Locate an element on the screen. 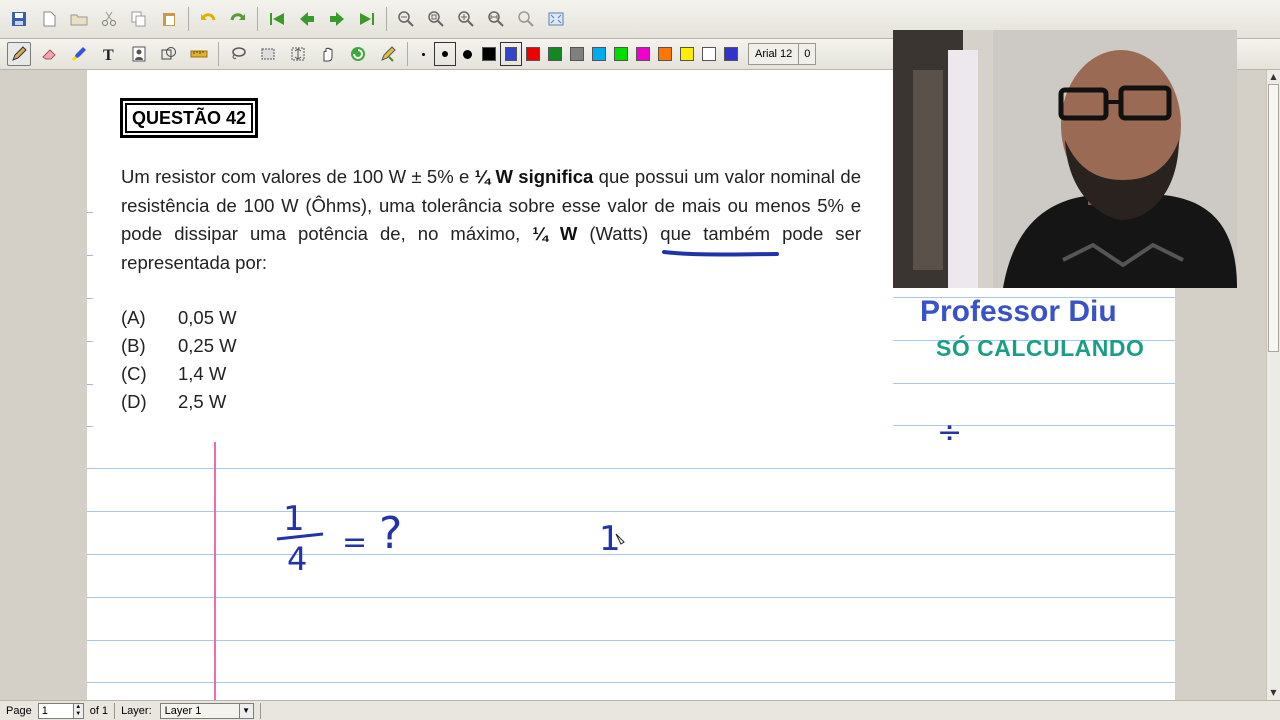 The height and width of the screenshot is (720, 1280). thickness-thick is located at coordinates (467, 54).